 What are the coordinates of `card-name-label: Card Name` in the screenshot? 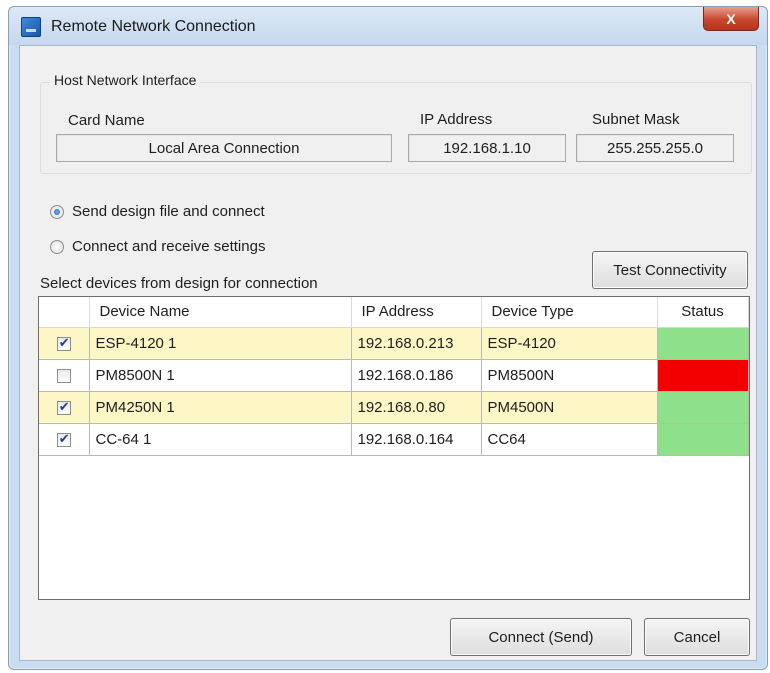 It's located at (106, 120).